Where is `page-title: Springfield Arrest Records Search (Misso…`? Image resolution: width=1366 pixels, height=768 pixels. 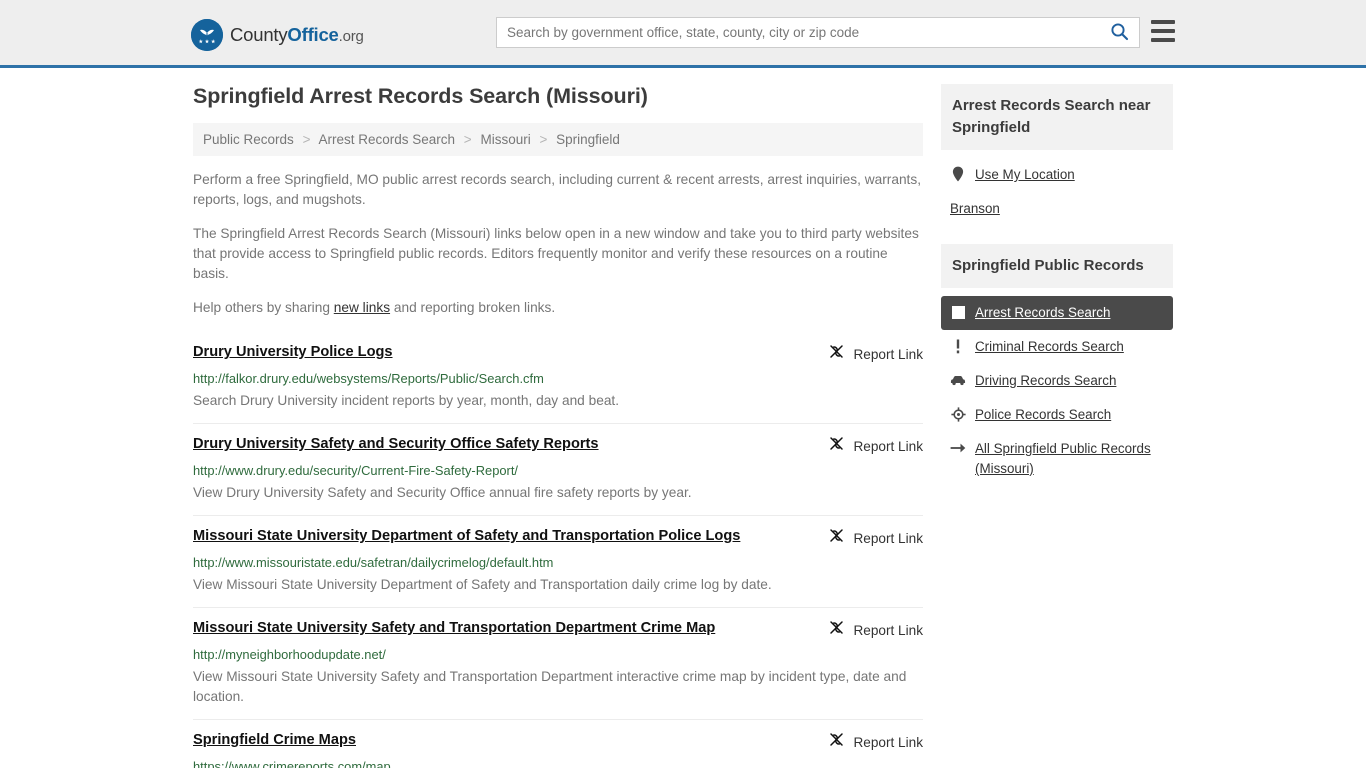
page-title: Springfield Arrest Records Search (Misso… is located at coordinates (420, 96).